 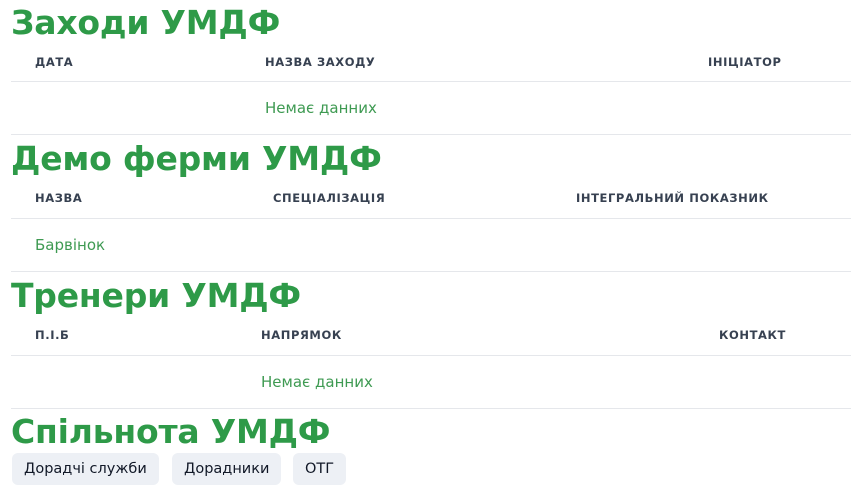 I want to click on events-header-divider, so click(x=431, y=81).